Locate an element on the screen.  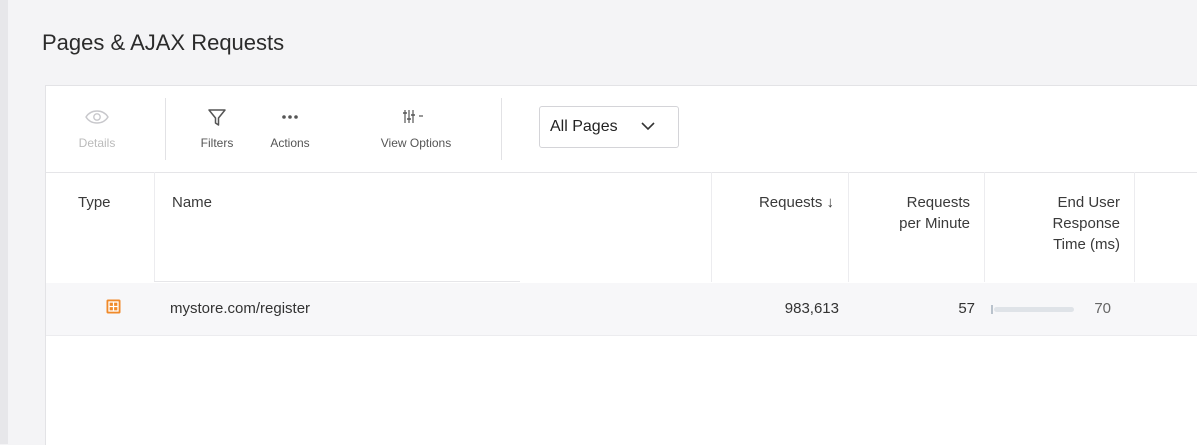
column-header-rpm-line: Requests is located at coordinates (938, 202).